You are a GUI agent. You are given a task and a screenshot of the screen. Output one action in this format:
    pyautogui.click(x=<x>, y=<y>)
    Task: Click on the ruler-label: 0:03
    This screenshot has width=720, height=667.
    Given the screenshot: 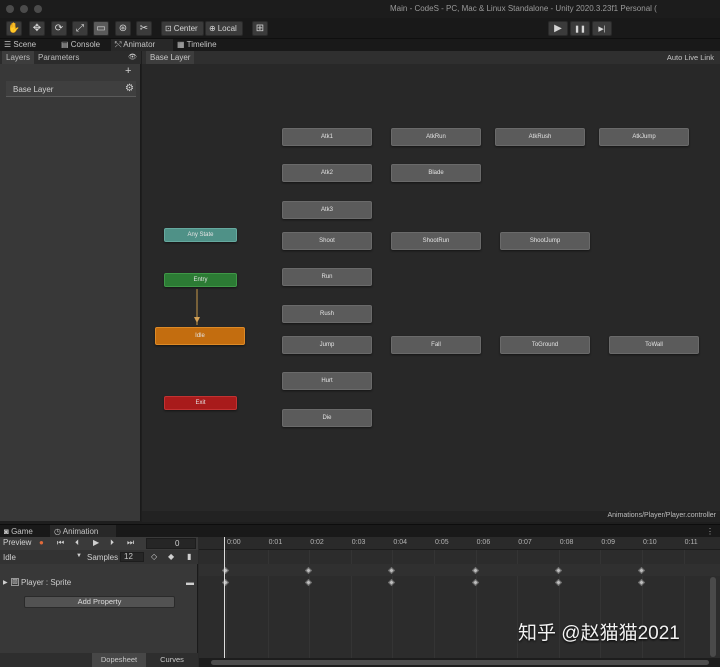 What is the action you would take?
    pyautogui.click(x=358, y=542)
    